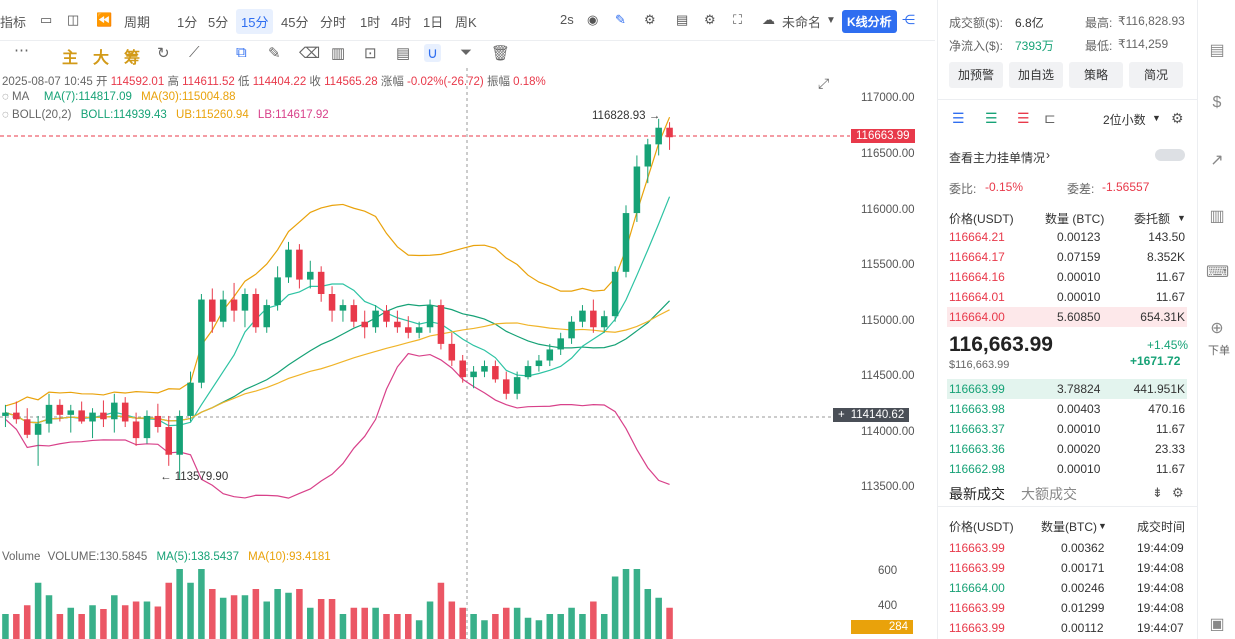 The height and width of the screenshot is (639, 1235). What do you see at coordinates (218, 21) in the screenshot?
I see `interval-5m: 5分` at bounding box center [218, 21].